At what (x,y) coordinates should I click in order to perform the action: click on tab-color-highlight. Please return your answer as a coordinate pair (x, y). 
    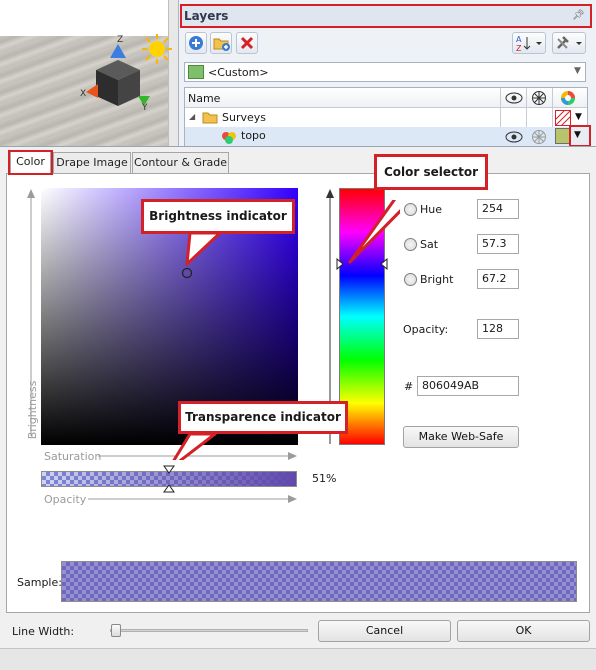
    Looking at the image, I should click on (30, 162).